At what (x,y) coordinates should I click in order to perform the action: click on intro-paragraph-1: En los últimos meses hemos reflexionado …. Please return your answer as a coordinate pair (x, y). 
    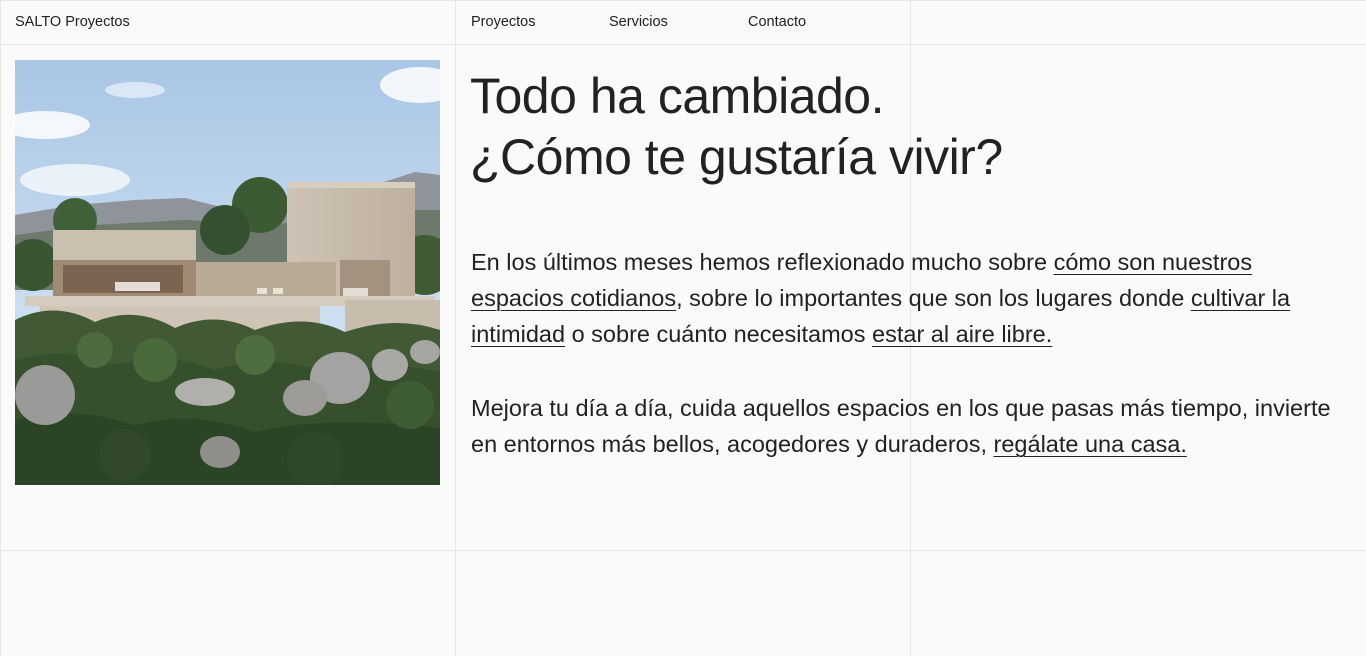
    Looking at the image, I should click on (906, 298).